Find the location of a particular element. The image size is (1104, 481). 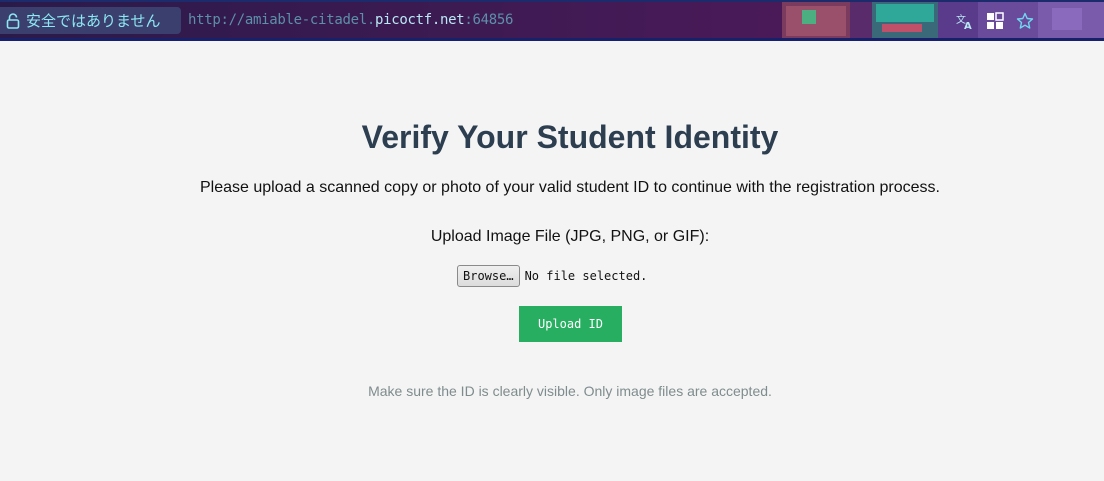

url-scheme: http://amiable-citadel. is located at coordinates (281, 20).